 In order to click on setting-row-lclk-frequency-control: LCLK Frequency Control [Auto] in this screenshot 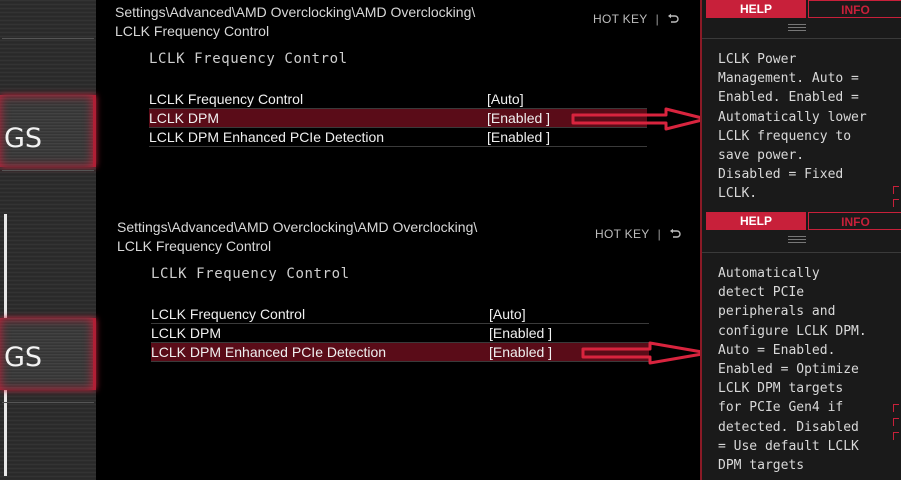, I will do `click(400, 314)`.